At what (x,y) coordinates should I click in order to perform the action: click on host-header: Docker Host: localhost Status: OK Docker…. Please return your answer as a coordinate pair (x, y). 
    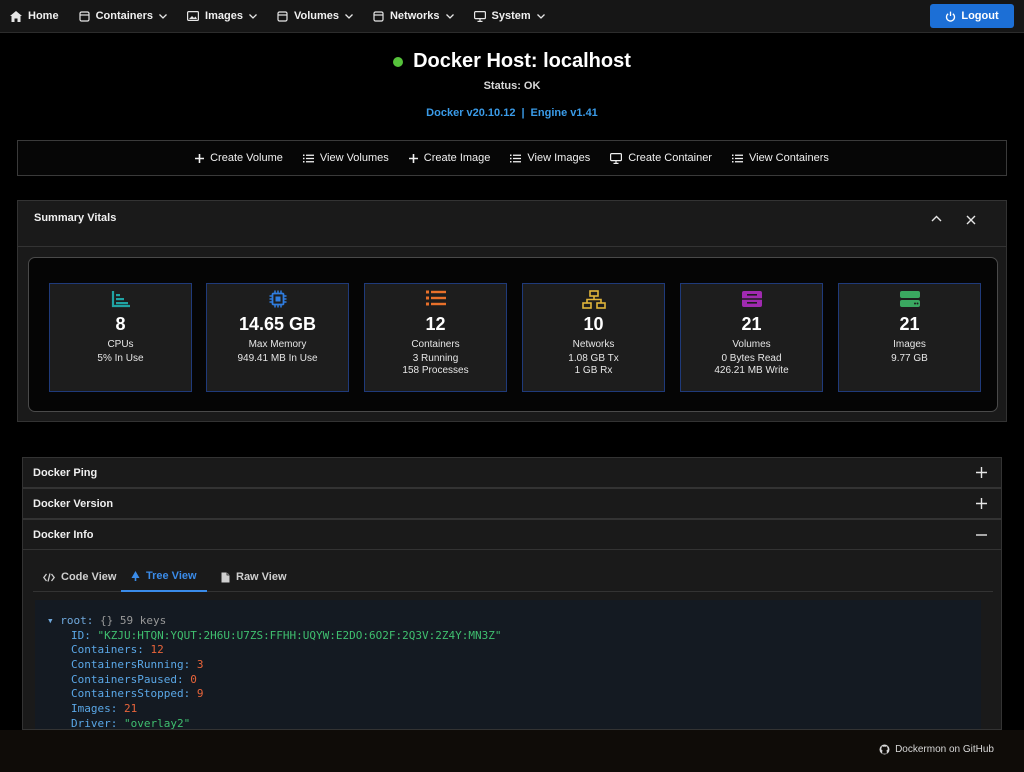
    Looking at the image, I should click on (512, 84).